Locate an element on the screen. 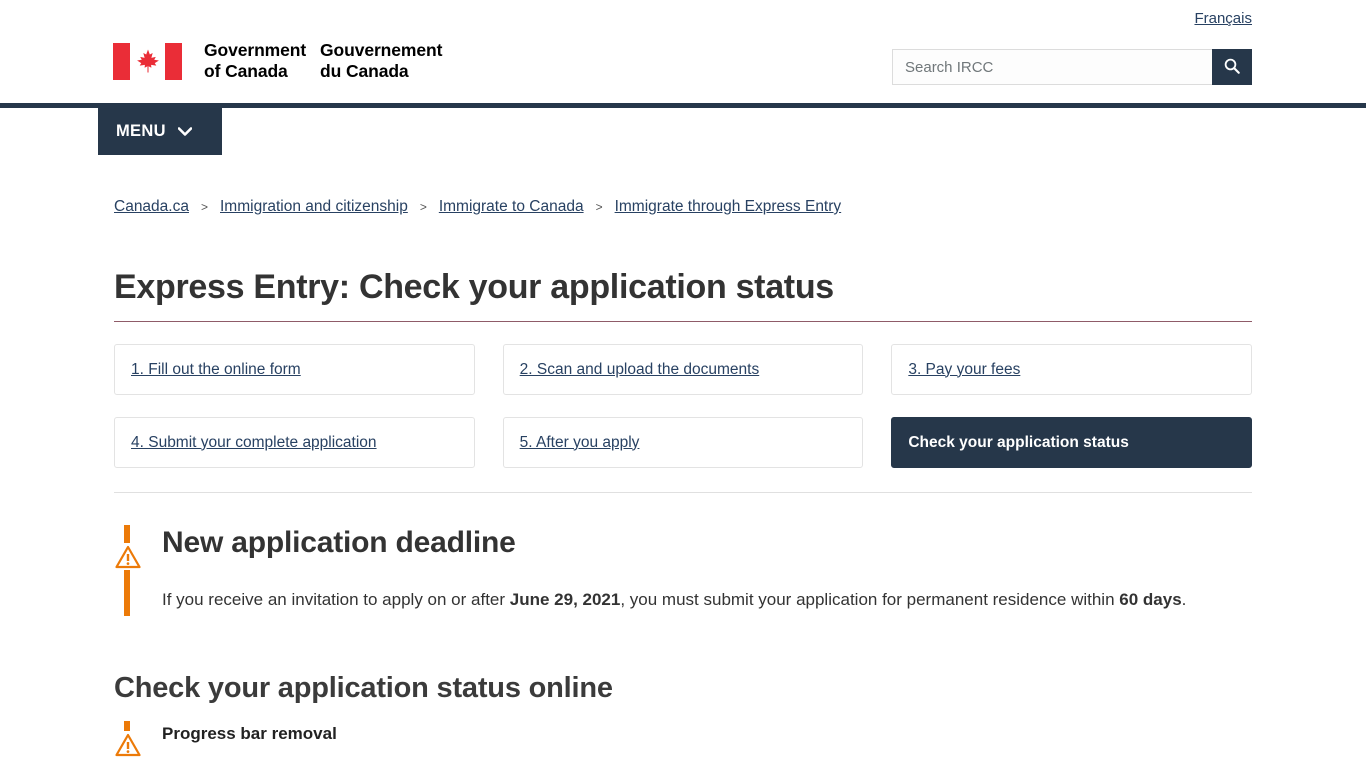 This screenshot has height=768, width=1366. canada-flag-icon is located at coordinates (147, 61).